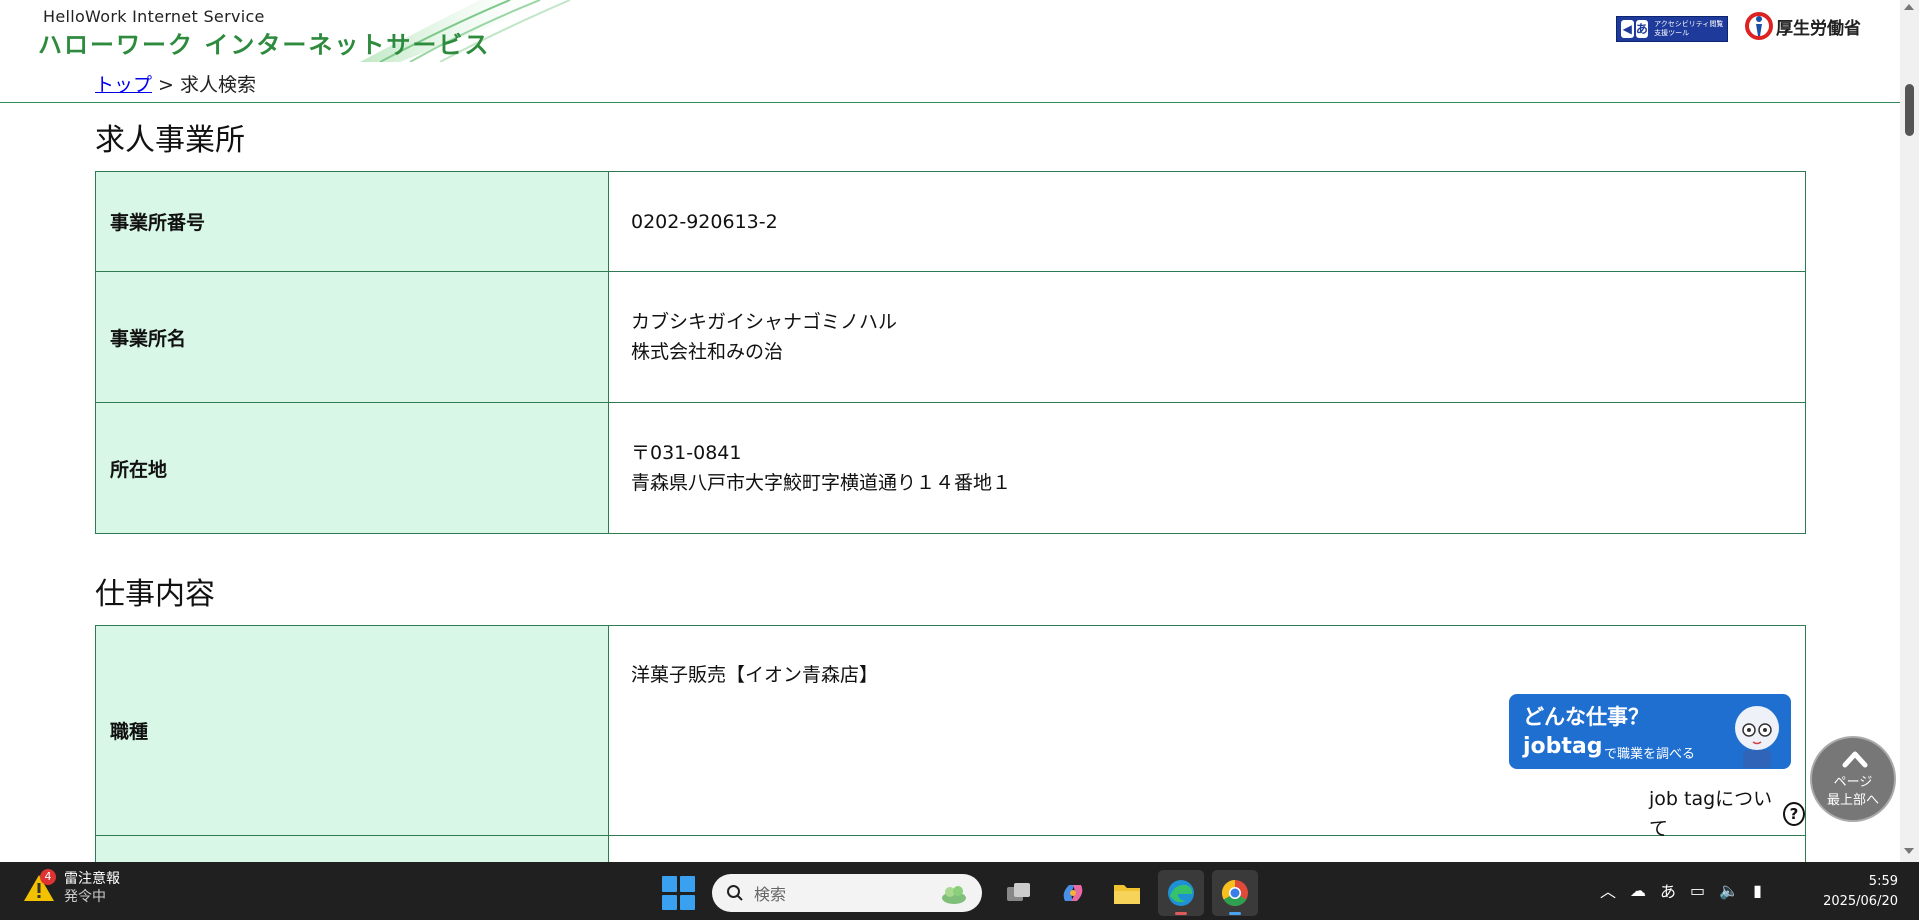 Image resolution: width=1919 pixels, height=920 pixels. What do you see at coordinates (218, 85) in the screenshot?
I see `breadcrumb-current: 求人検索` at bounding box center [218, 85].